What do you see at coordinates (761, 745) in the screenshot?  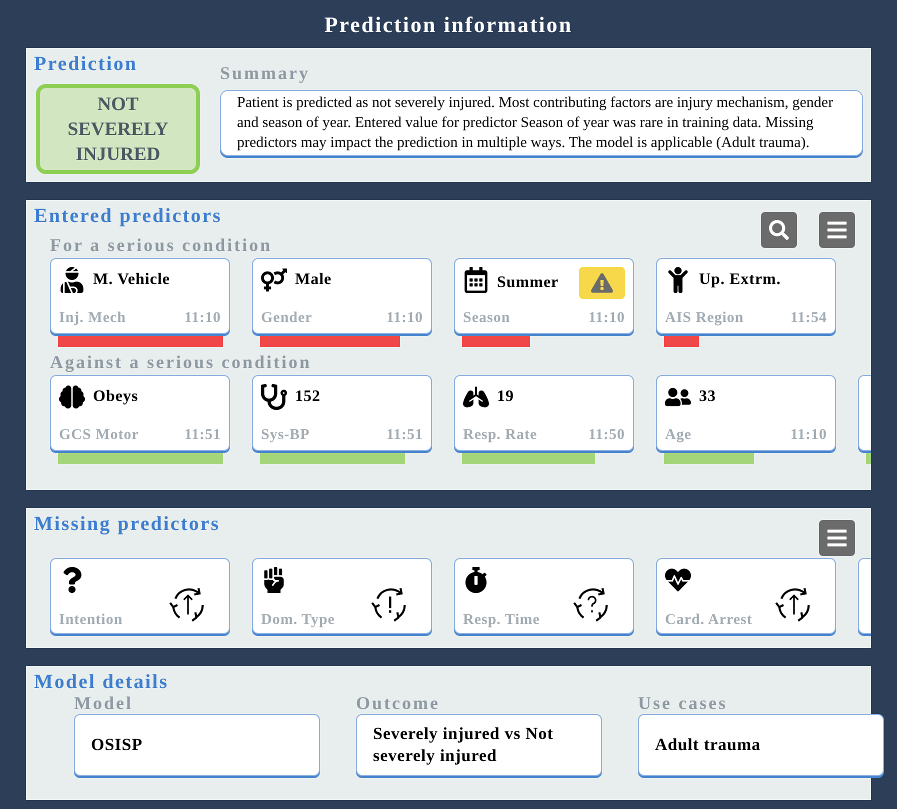 I see `field-value: Adult trauma` at bounding box center [761, 745].